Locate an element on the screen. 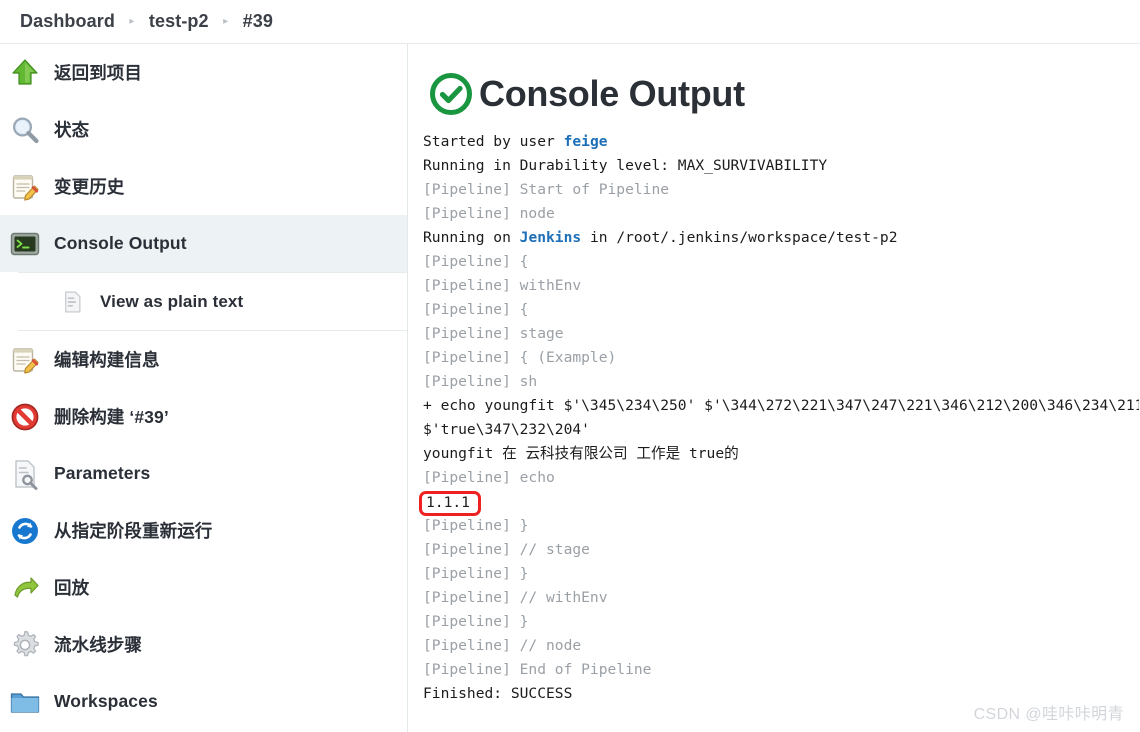 Image resolution: width=1140 pixels, height=732 pixels. sidebar-item-view-as-plain-text: View as plain text is located at coordinates (203, 301).